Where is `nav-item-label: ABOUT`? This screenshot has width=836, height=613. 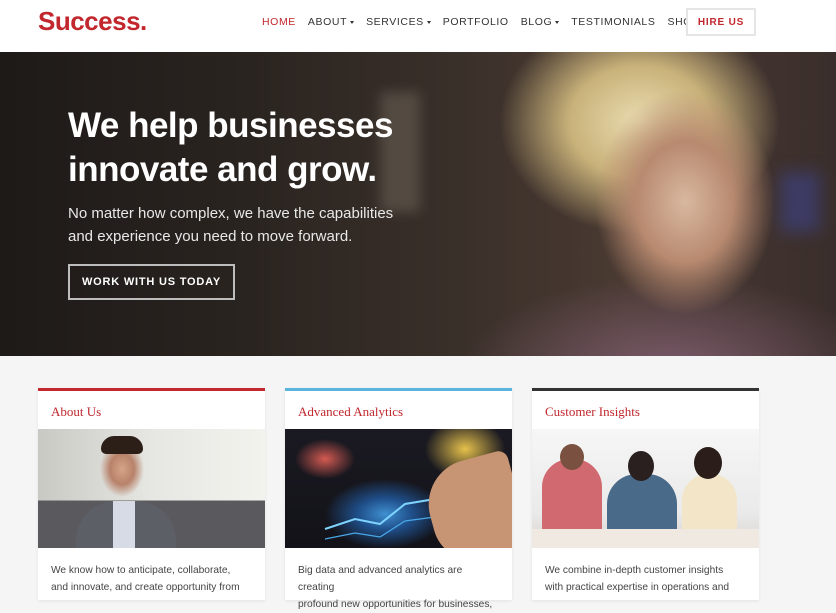
nav-item-label: ABOUT is located at coordinates (327, 22).